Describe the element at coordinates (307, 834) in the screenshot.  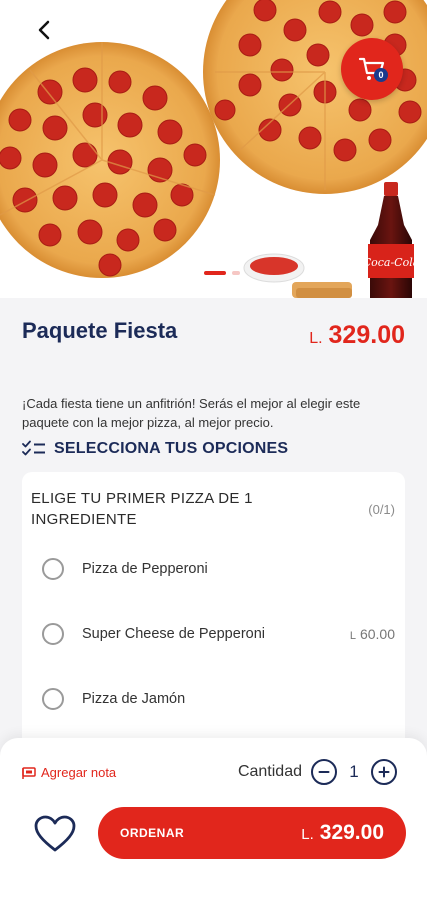
I see `order-price-currency: L.` at that location.